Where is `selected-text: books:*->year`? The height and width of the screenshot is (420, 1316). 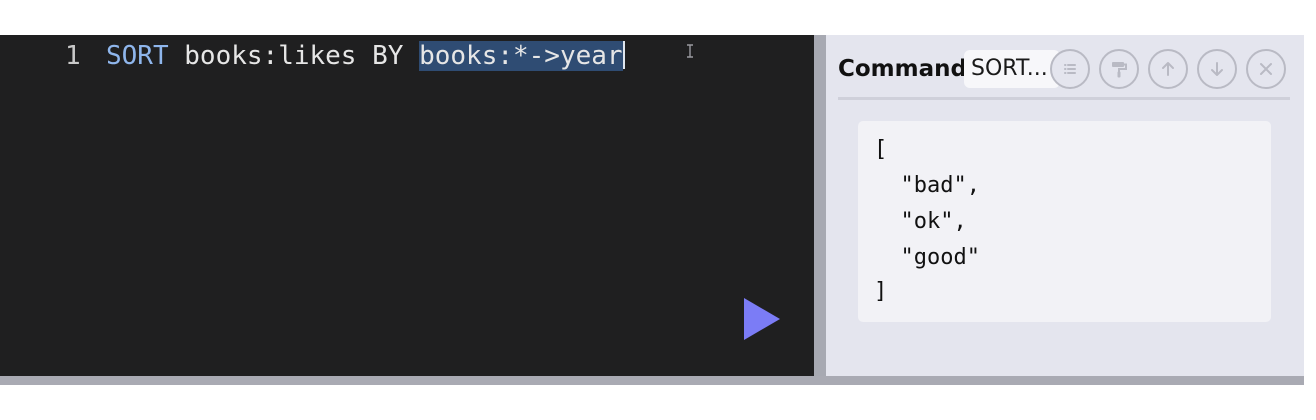 selected-text: books:*->year is located at coordinates (521, 56).